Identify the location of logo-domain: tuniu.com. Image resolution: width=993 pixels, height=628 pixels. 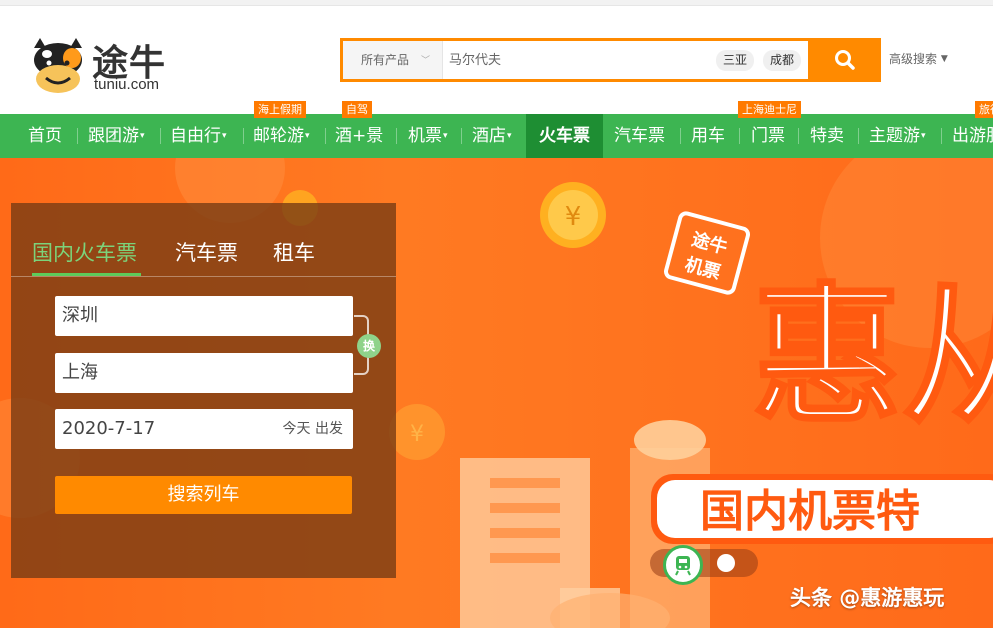
(127, 84).